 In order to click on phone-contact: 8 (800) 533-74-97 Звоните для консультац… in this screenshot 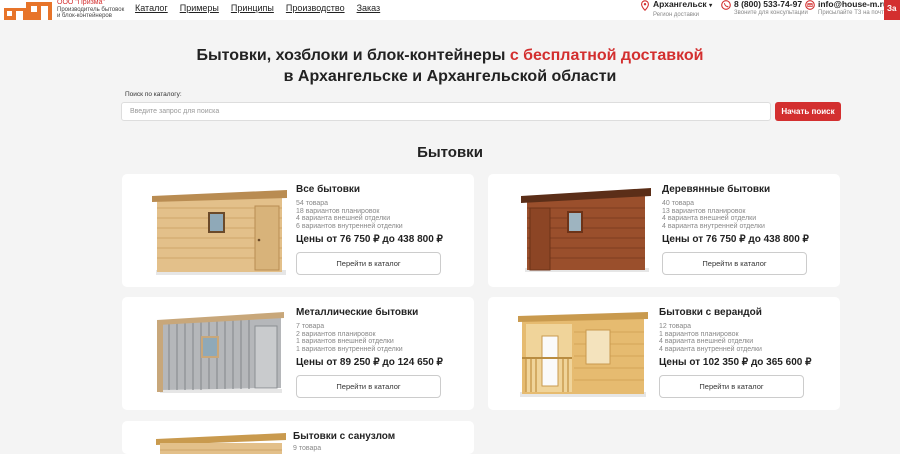, I will do `click(764, 8)`.